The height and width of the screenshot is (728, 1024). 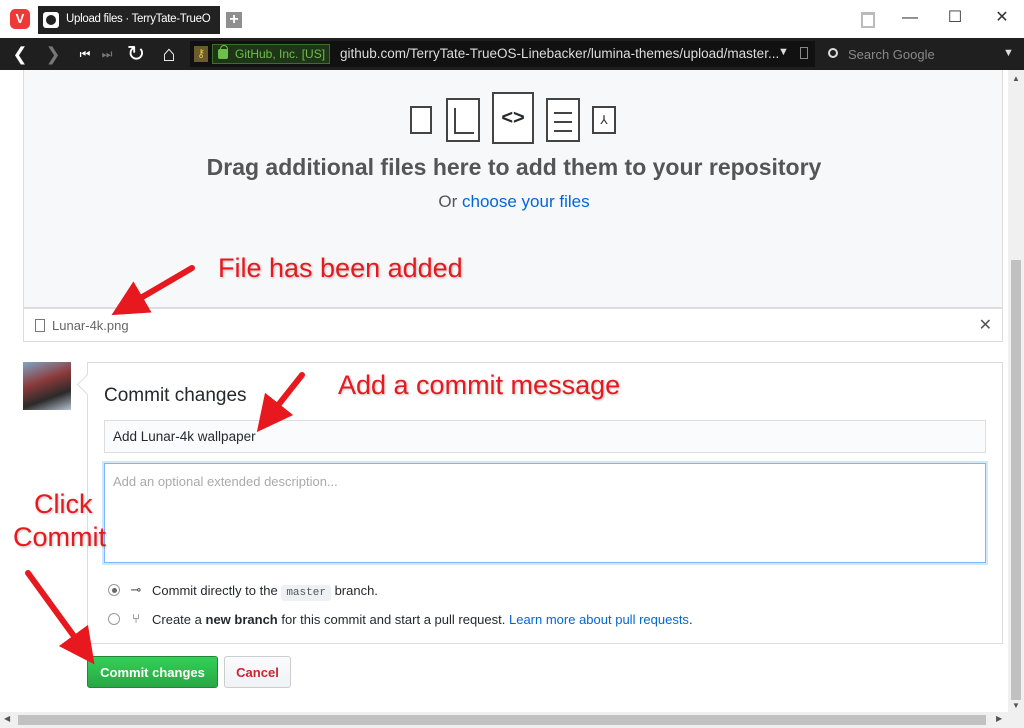 What do you see at coordinates (223, 52) in the screenshot?
I see `lock-icon` at bounding box center [223, 52].